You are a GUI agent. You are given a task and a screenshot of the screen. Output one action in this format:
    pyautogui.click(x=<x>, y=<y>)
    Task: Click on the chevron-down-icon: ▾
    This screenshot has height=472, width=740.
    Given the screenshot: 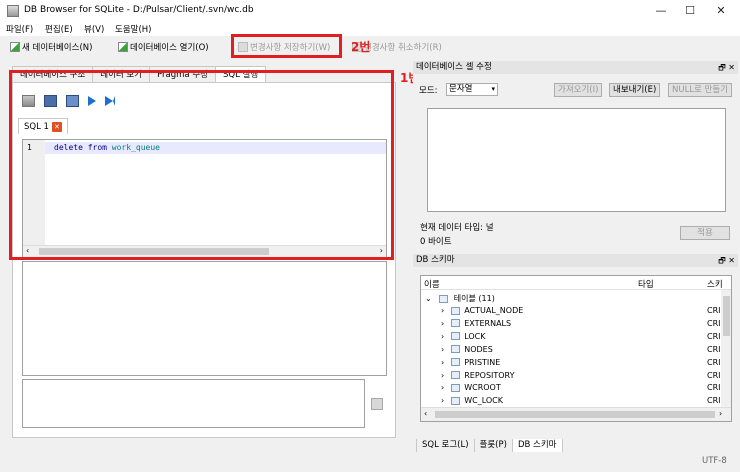 What is the action you would take?
    pyautogui.click(x=493, y=89)
    